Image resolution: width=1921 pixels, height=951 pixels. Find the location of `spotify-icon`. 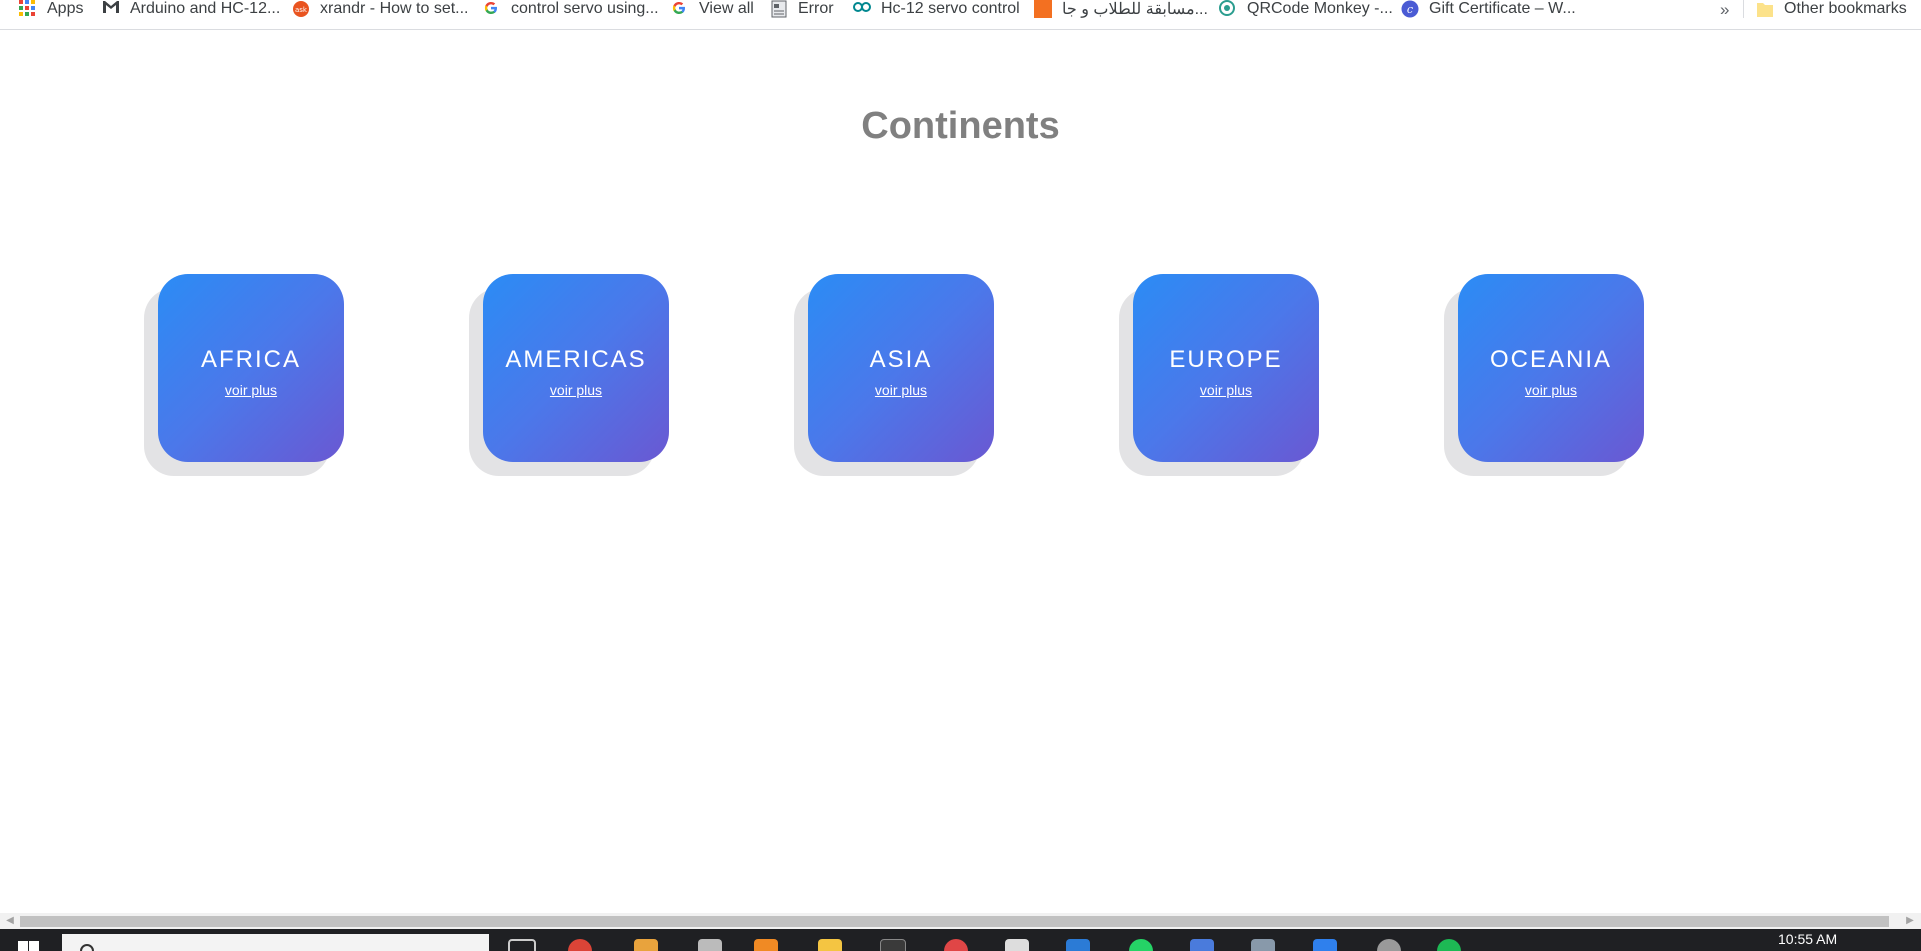

spotify-icon is located at coordinates (1449, 945).